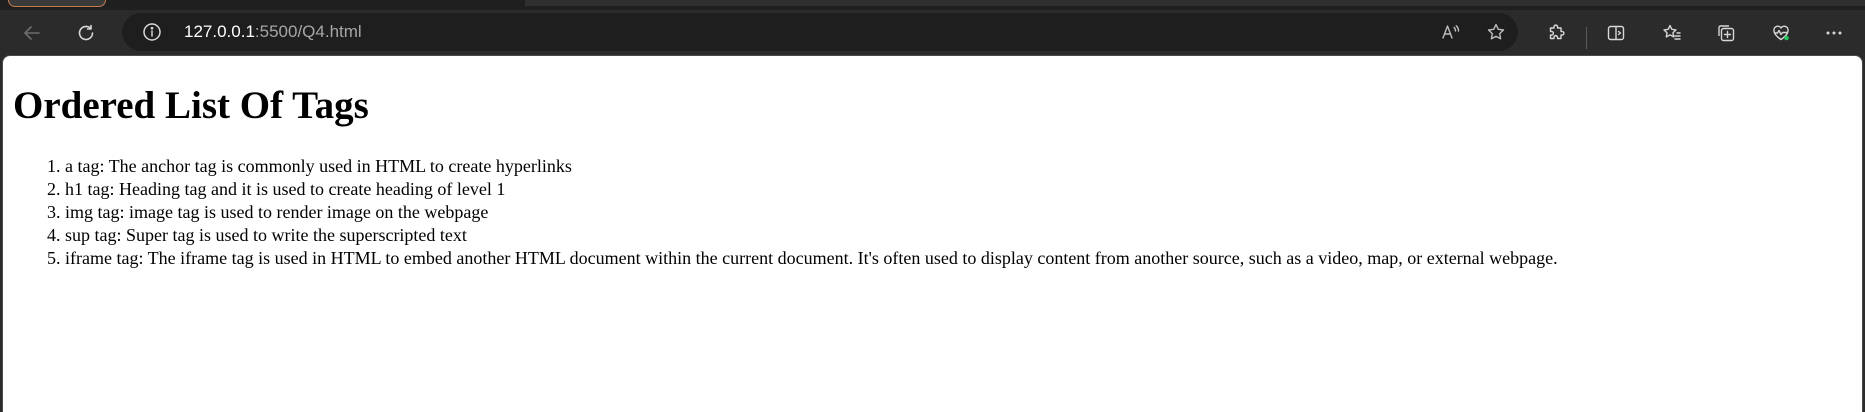 This screenshot has width=1865, height=412. Describe the element at coordinates (1496, 32) in the screenshot. I see `star-icon` at that location.